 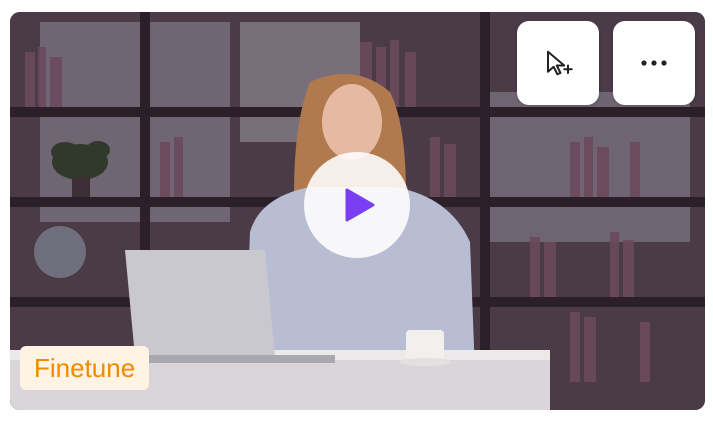 I want to click on play-icon, so click(x=360, y=205).